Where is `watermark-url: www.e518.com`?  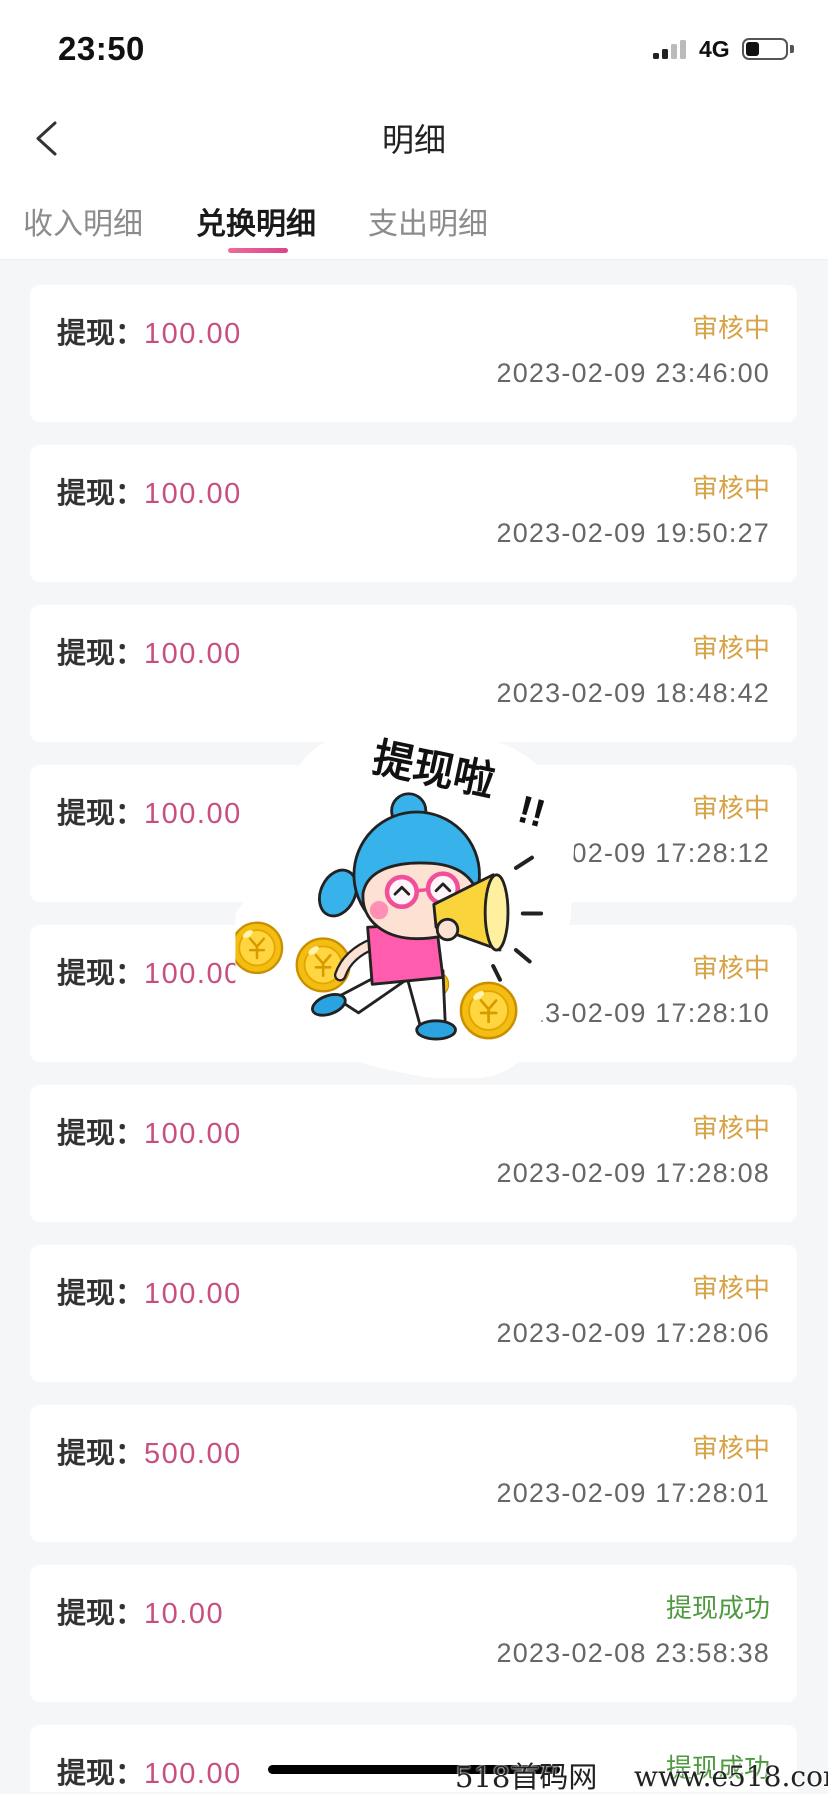 watermark-url: www.e518.com is located at coordinates (731, 1776).